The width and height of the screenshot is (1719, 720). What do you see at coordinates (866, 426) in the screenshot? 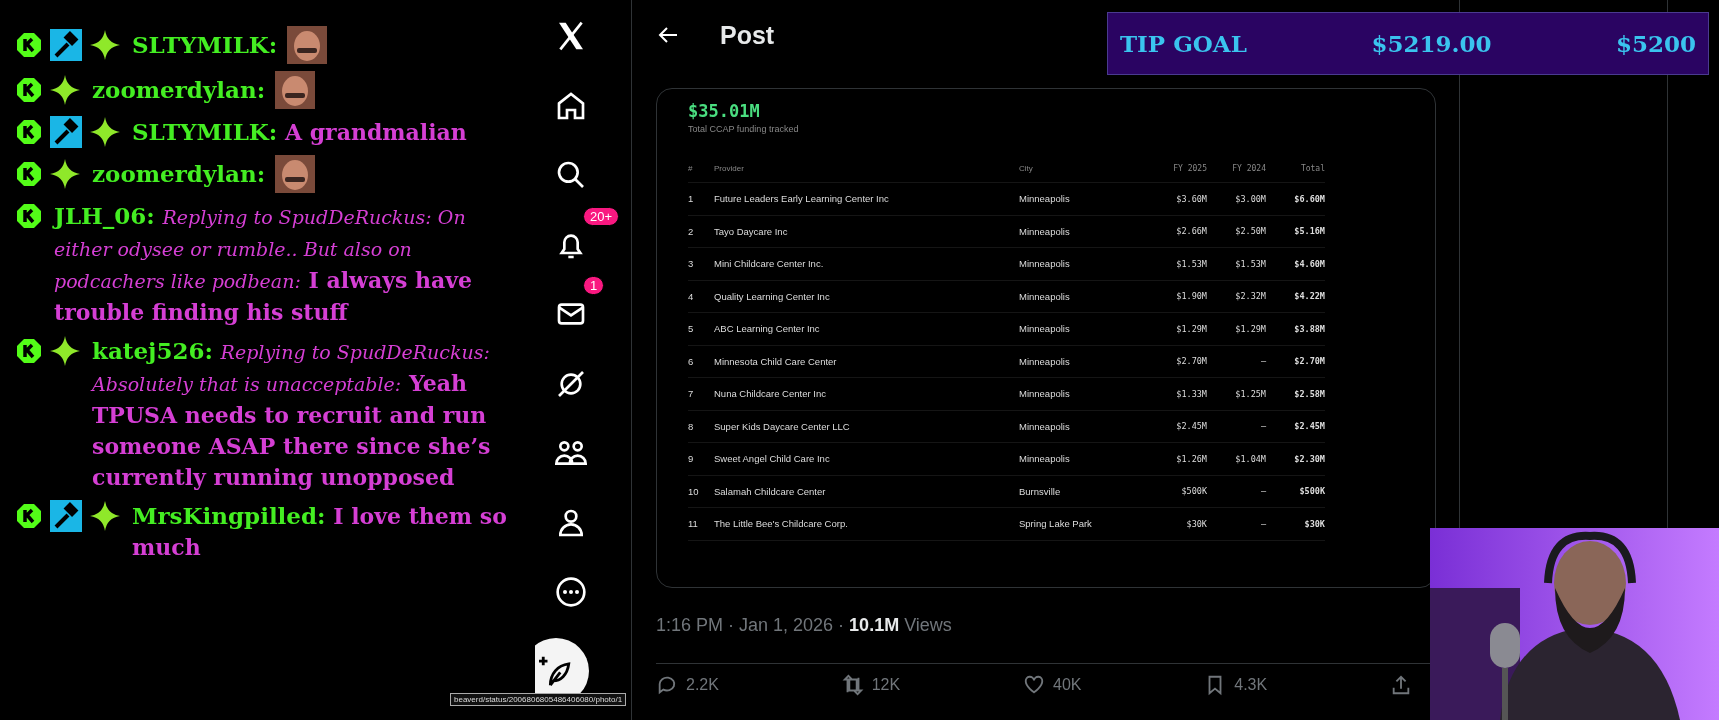
I see `table-cell: Super Kids Daycare Center LLC` at bounding box center [866, 426].